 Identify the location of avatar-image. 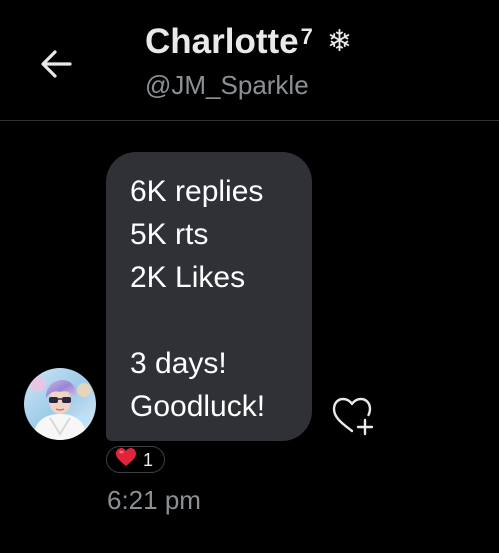
(60, 404).